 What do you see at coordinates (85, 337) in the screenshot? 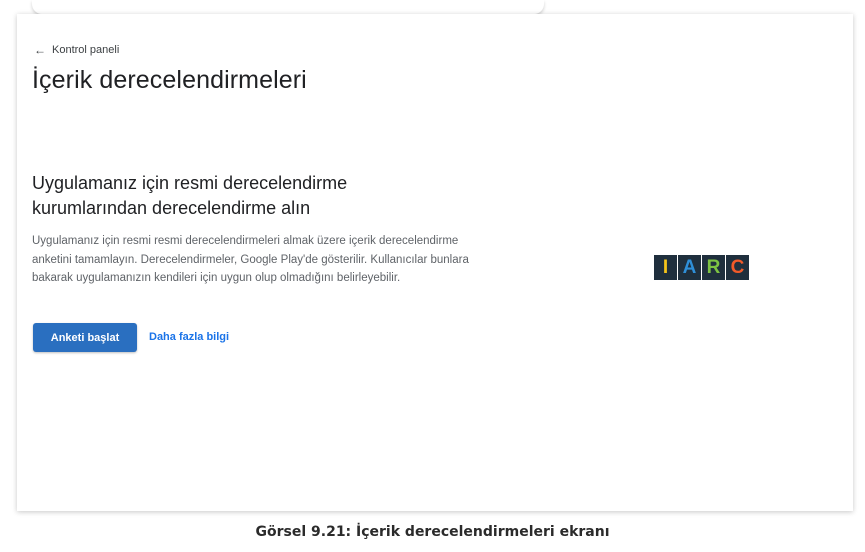
I see `start-questionnaire-button: Anketi başlat` at bounding box center [85, 337].